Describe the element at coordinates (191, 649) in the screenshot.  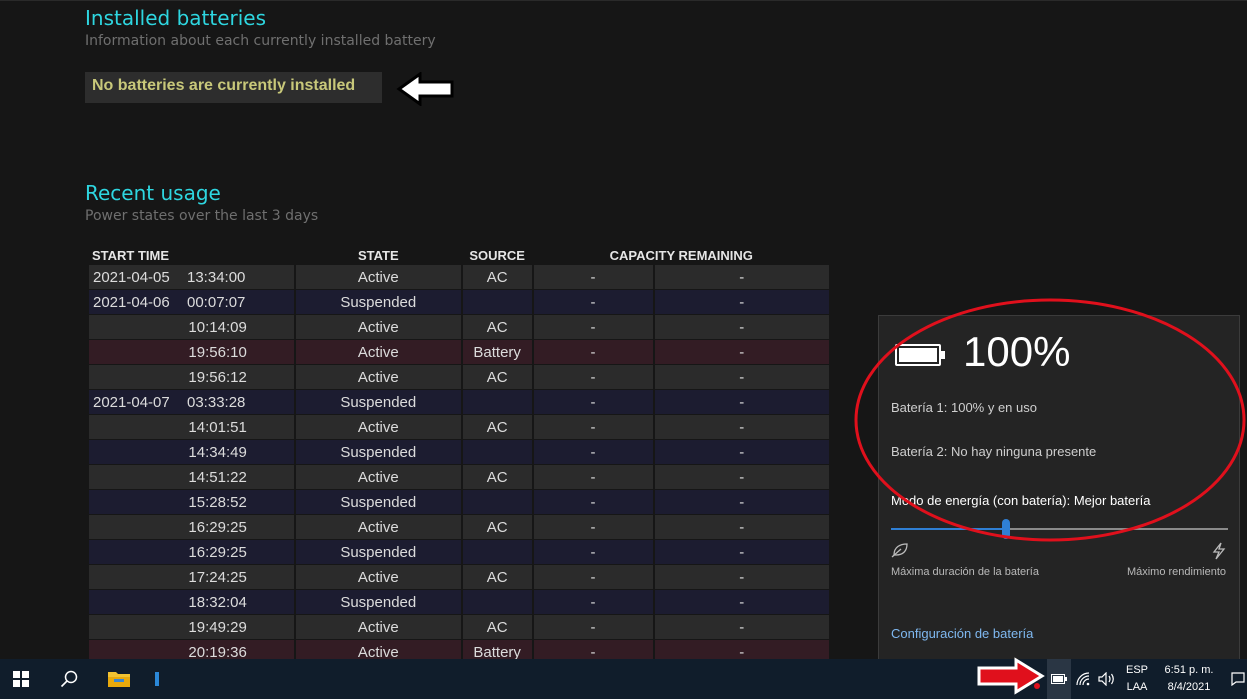
I see `start-time-cell: 20:19:36` at that location.